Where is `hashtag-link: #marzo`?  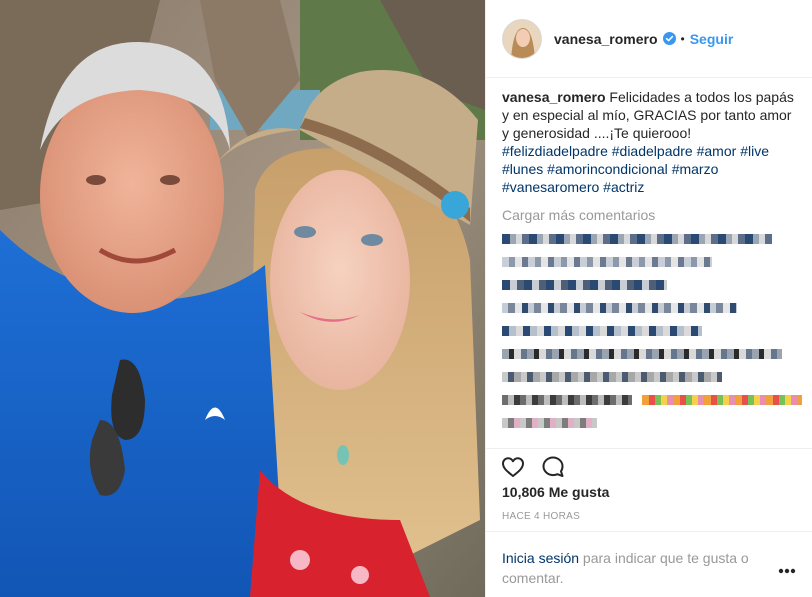
hashtag-link: #marzo is located at coordinates (695, 169).